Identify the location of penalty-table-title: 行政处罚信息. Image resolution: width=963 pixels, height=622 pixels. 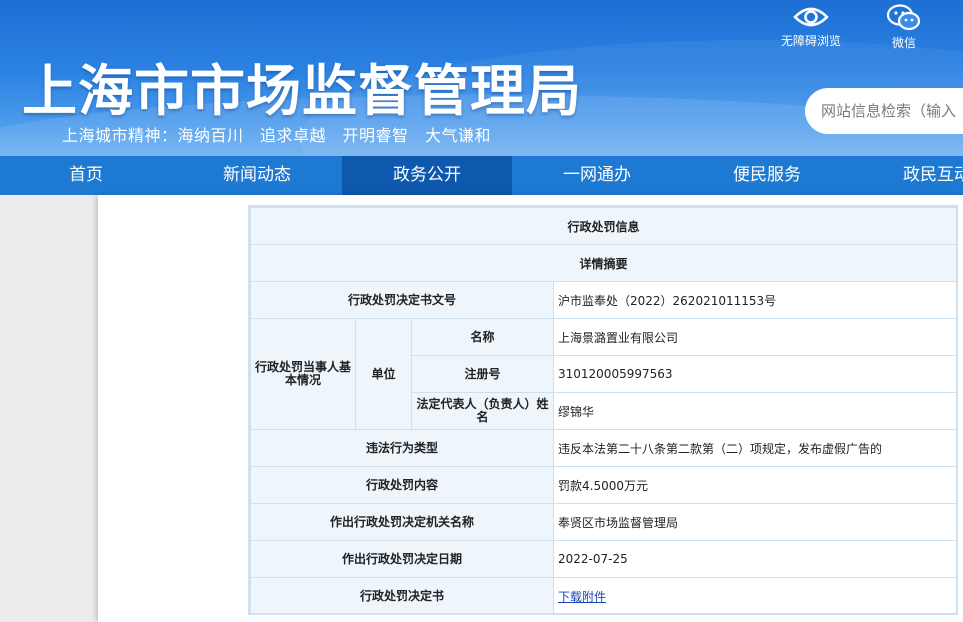
(603, 226).